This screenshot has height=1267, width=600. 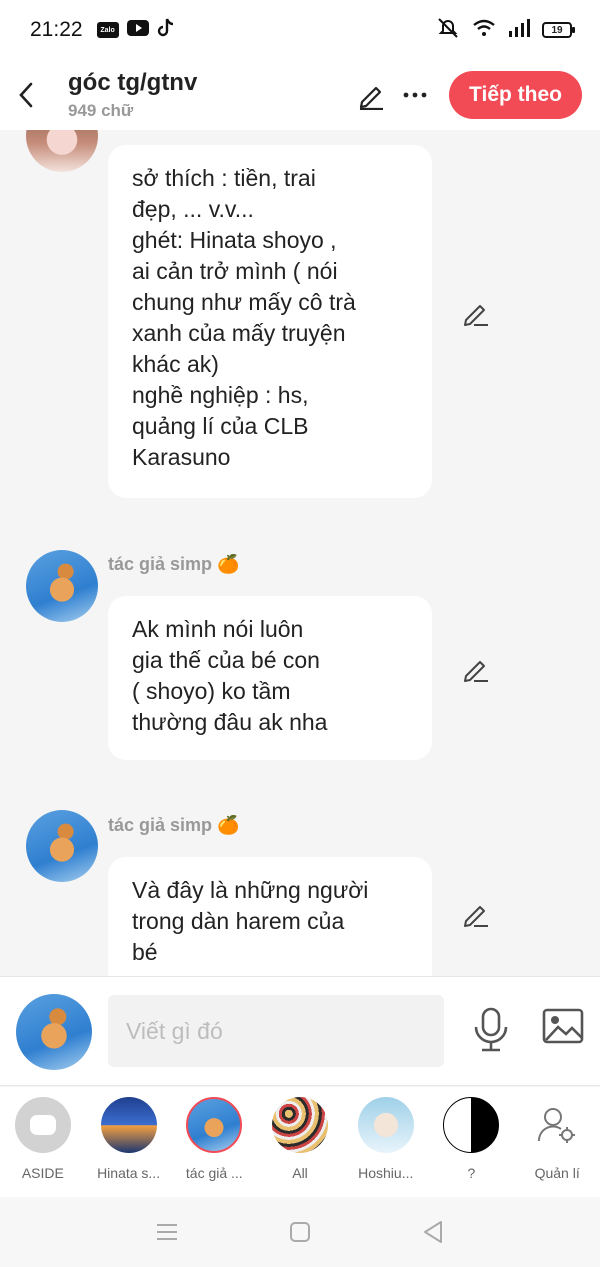 I want to click on status-bar: 21:22 Zalo 19, so click(x=300, y=30).